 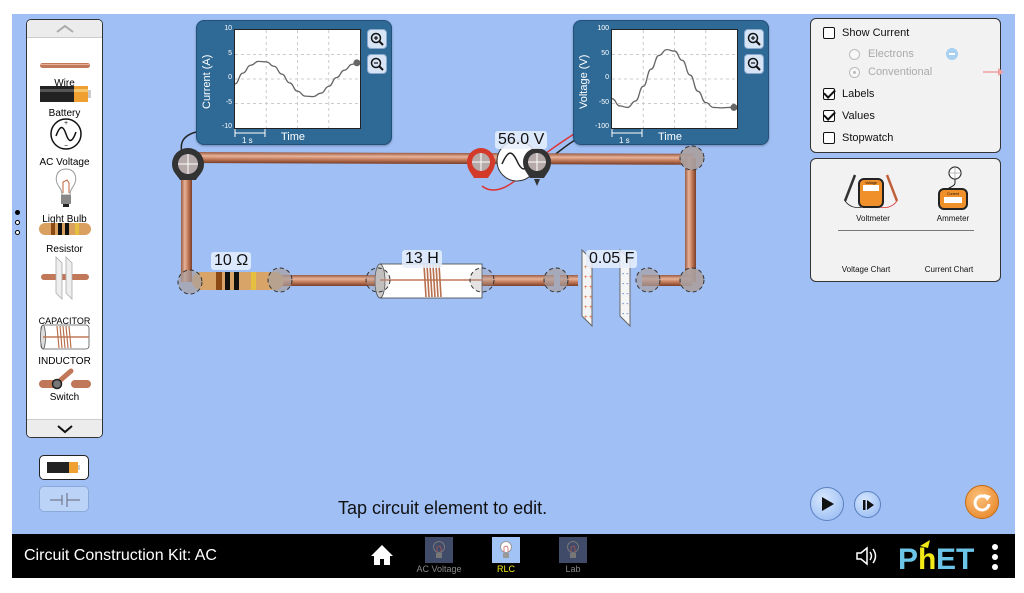 I want to click on play-pause-button, so click(x=827, y=504).